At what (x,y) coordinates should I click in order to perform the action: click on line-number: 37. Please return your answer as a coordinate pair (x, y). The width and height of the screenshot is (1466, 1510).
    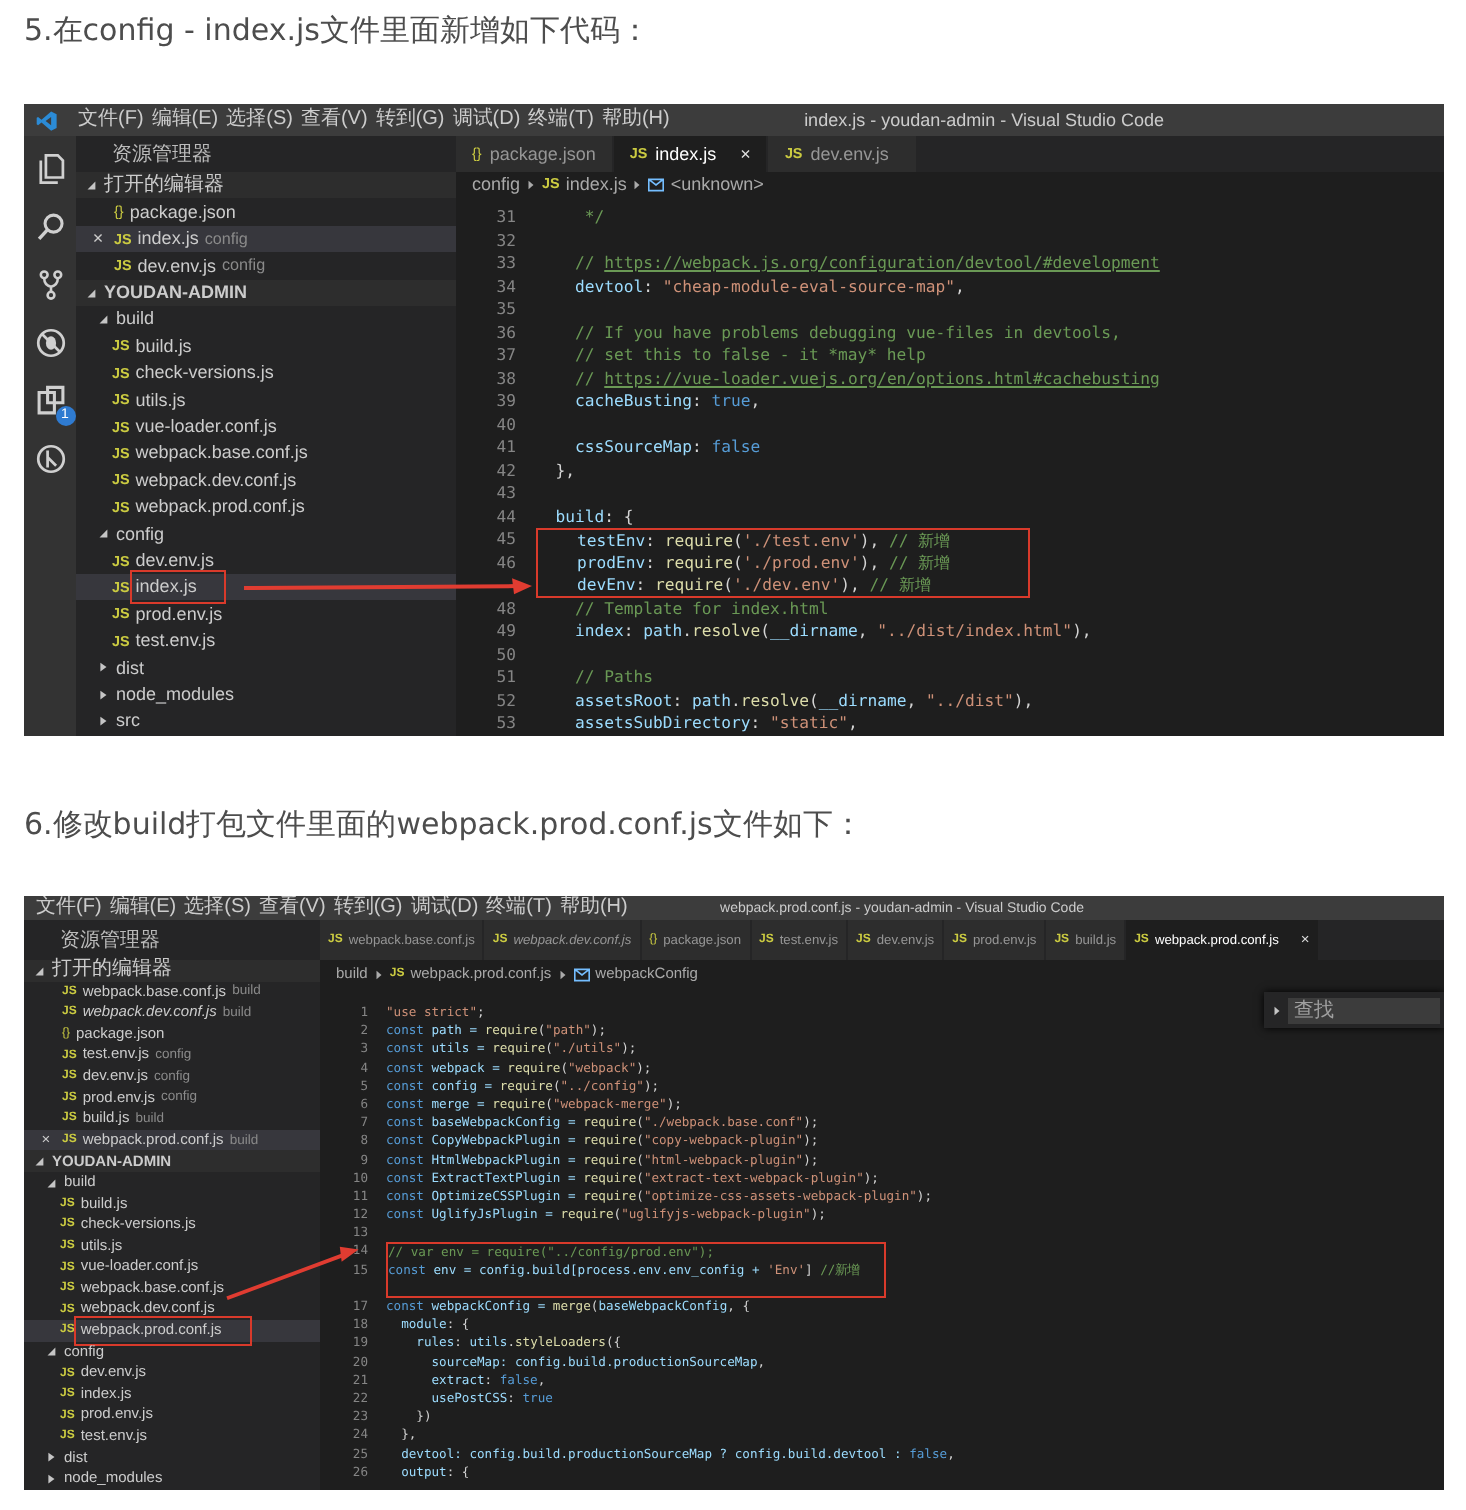
    Looking at the image, I should click on (506, 354).